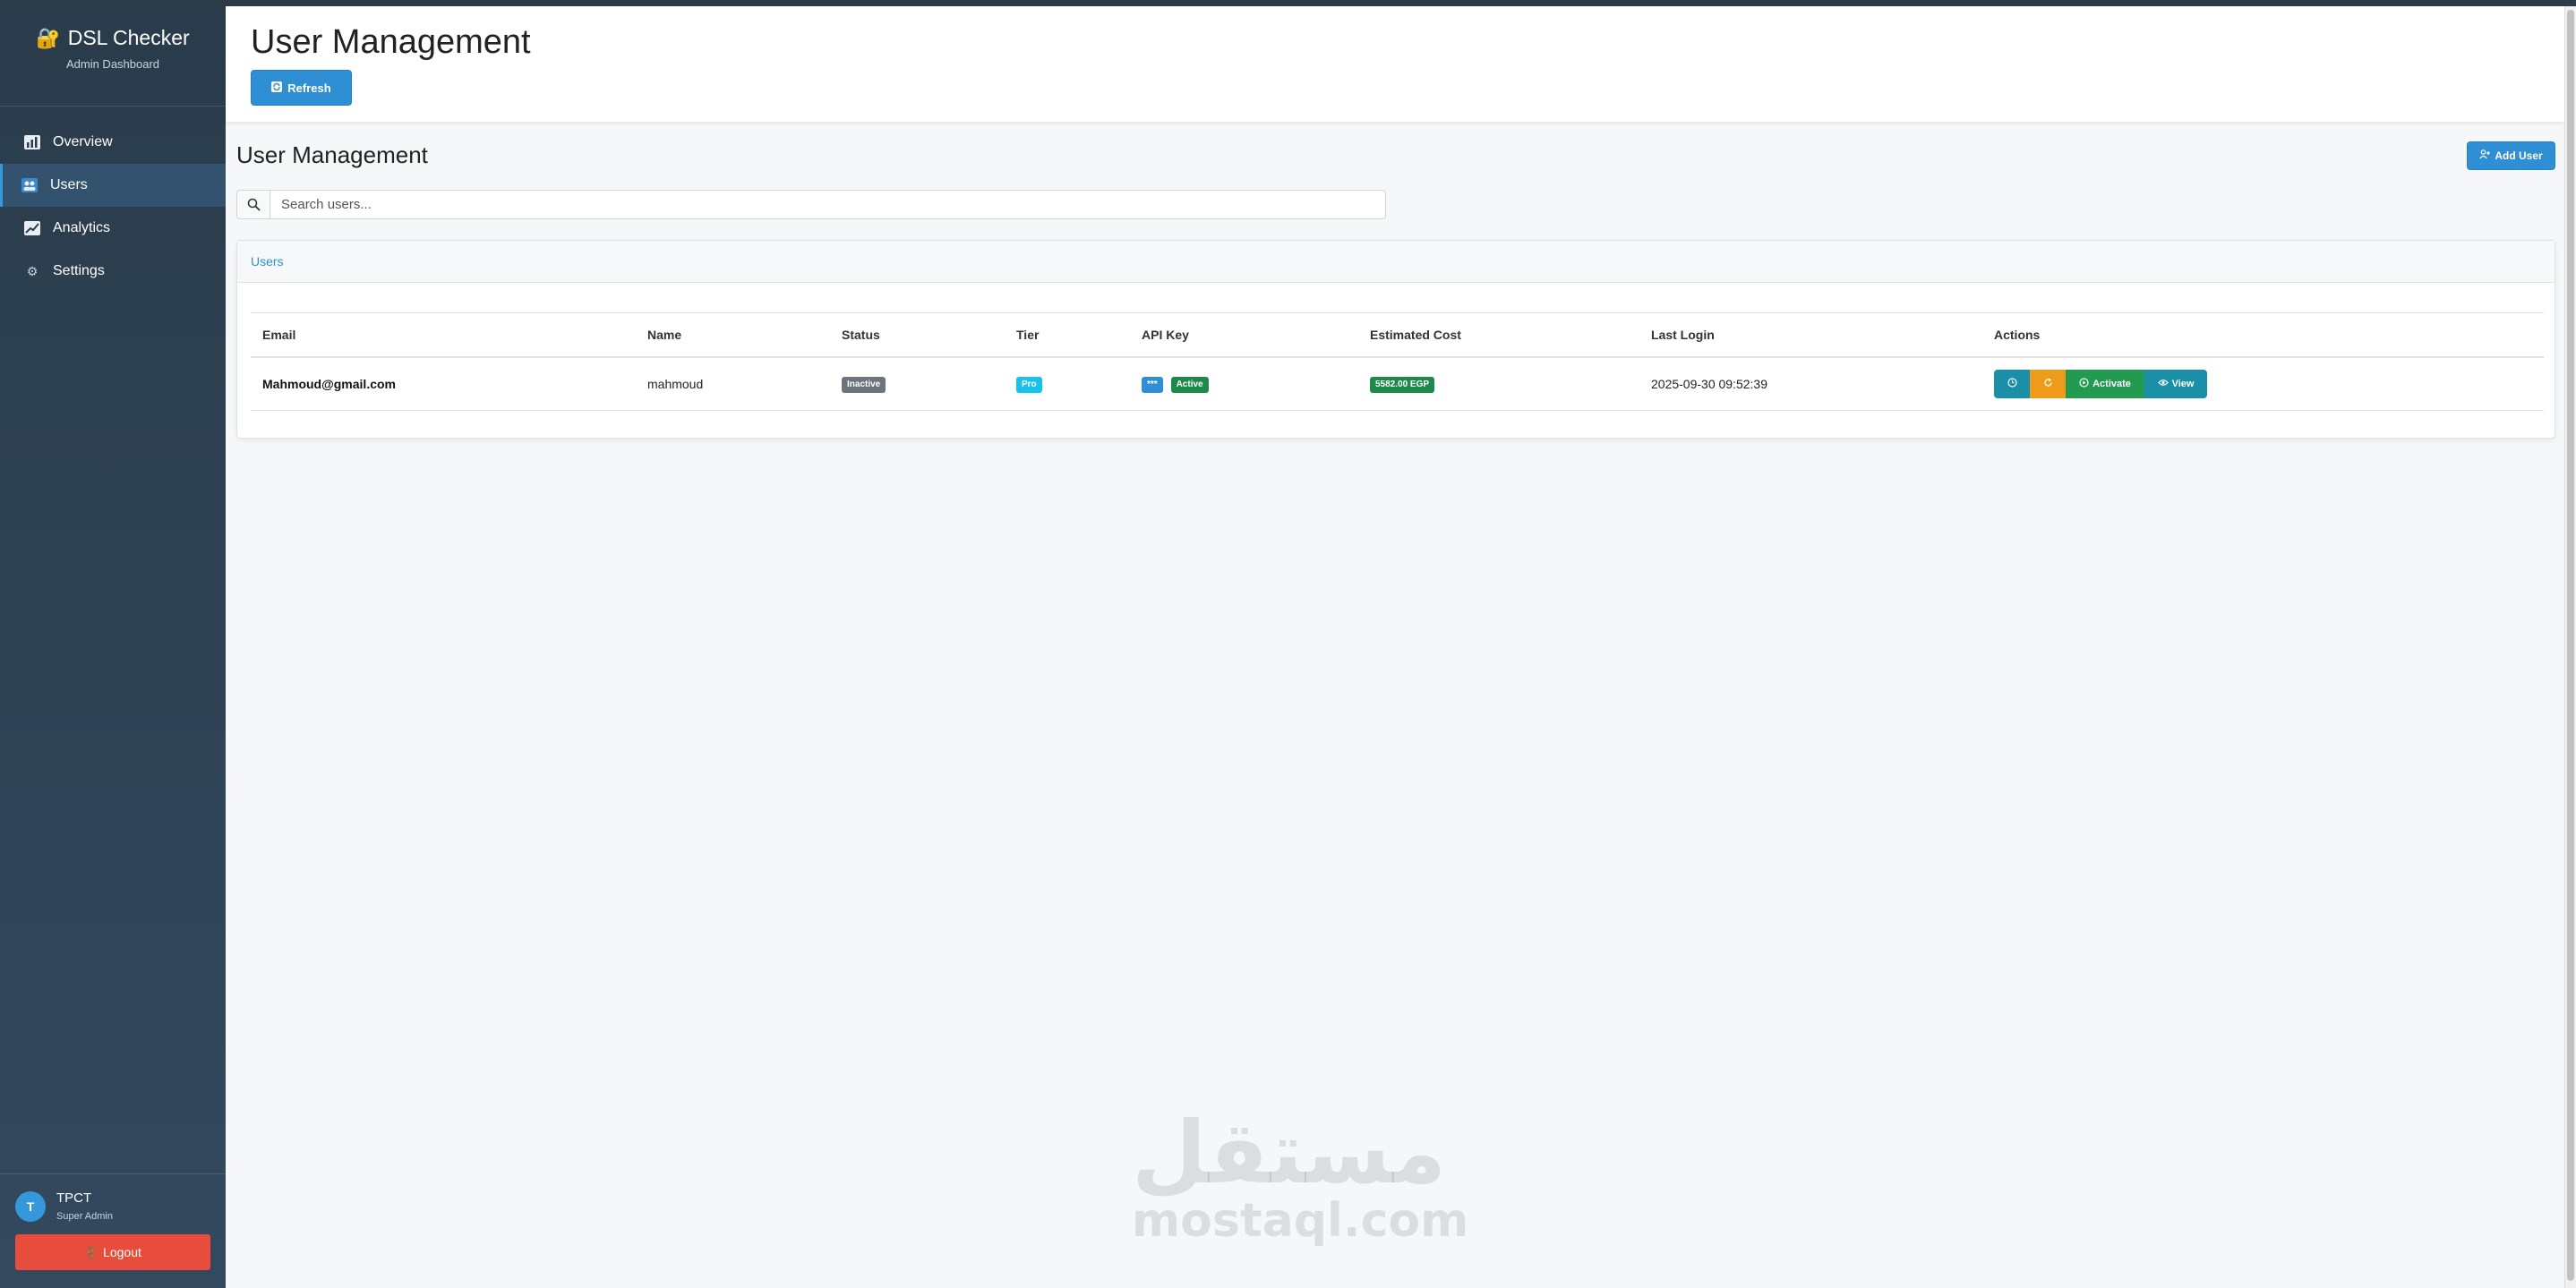 The image size is (2576, 1288). I want to click on play-circle-icon, so click(2084, 384).